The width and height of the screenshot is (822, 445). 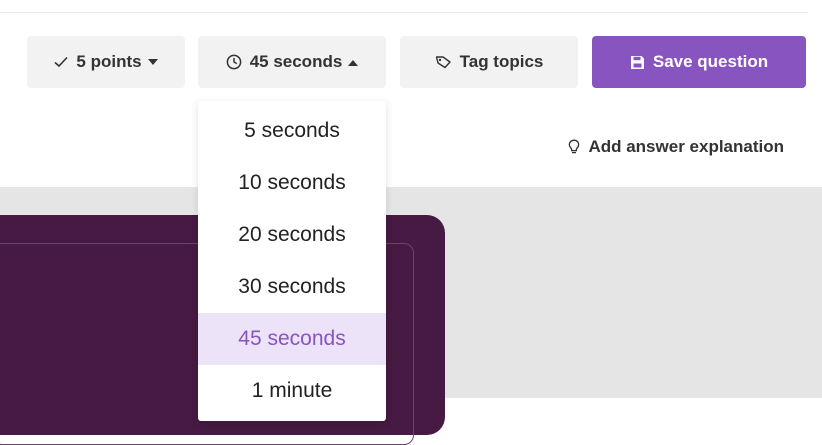 What do you see at coordinates (292, 339) in the screenshot?
I see `time-option-selected: 45 seconds` at bounding box center [292, 339].